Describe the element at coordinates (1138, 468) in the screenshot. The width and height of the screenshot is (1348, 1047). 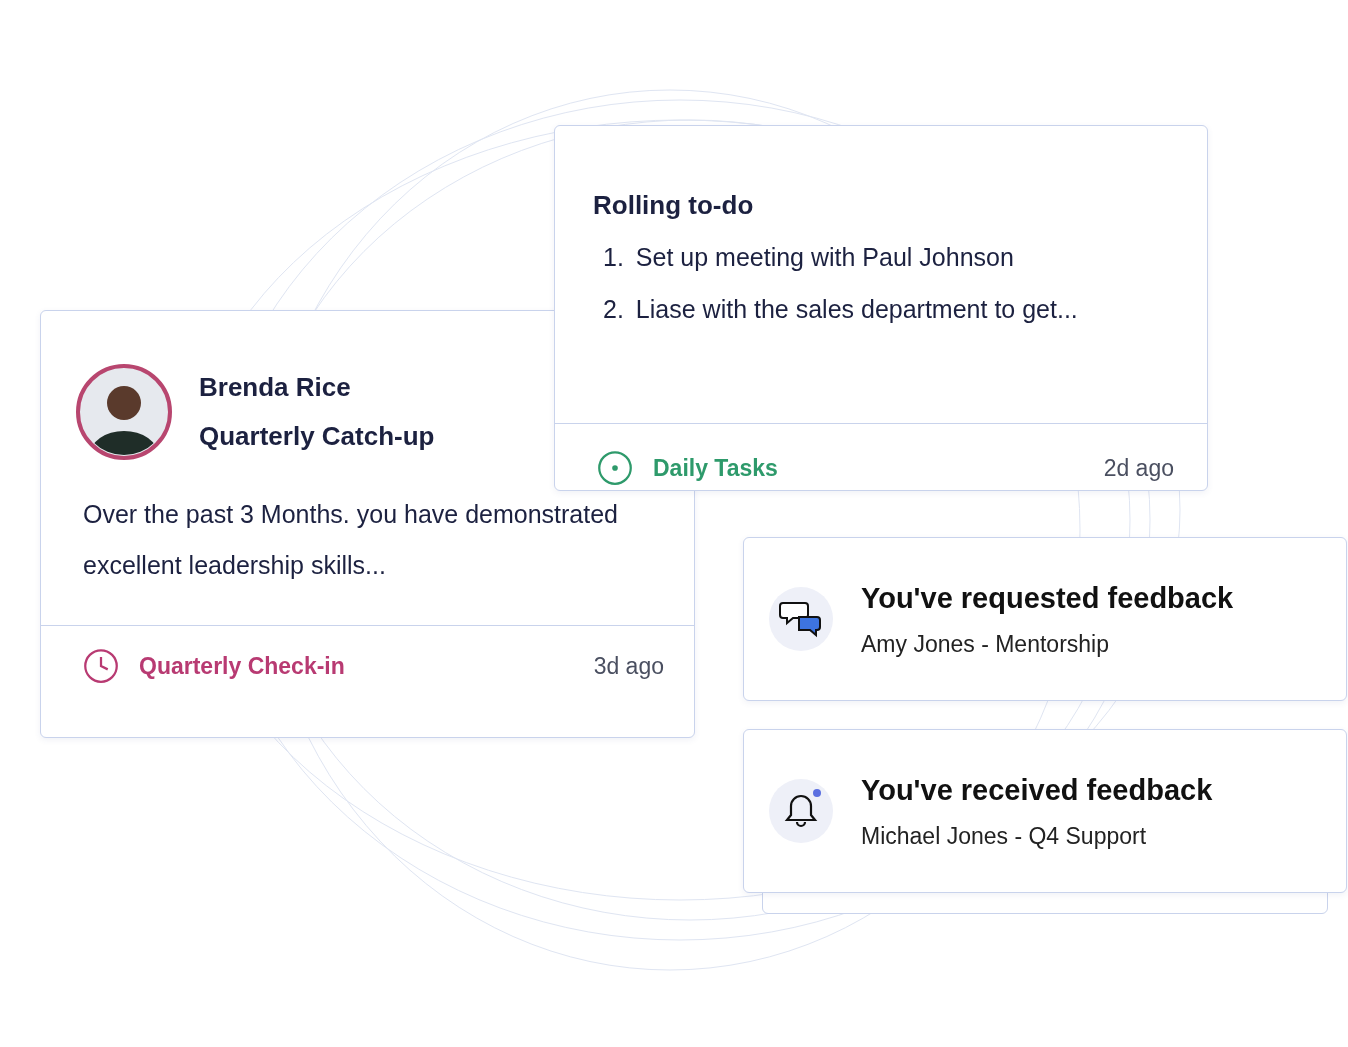
I see `time-label: 2d ago` at that location.